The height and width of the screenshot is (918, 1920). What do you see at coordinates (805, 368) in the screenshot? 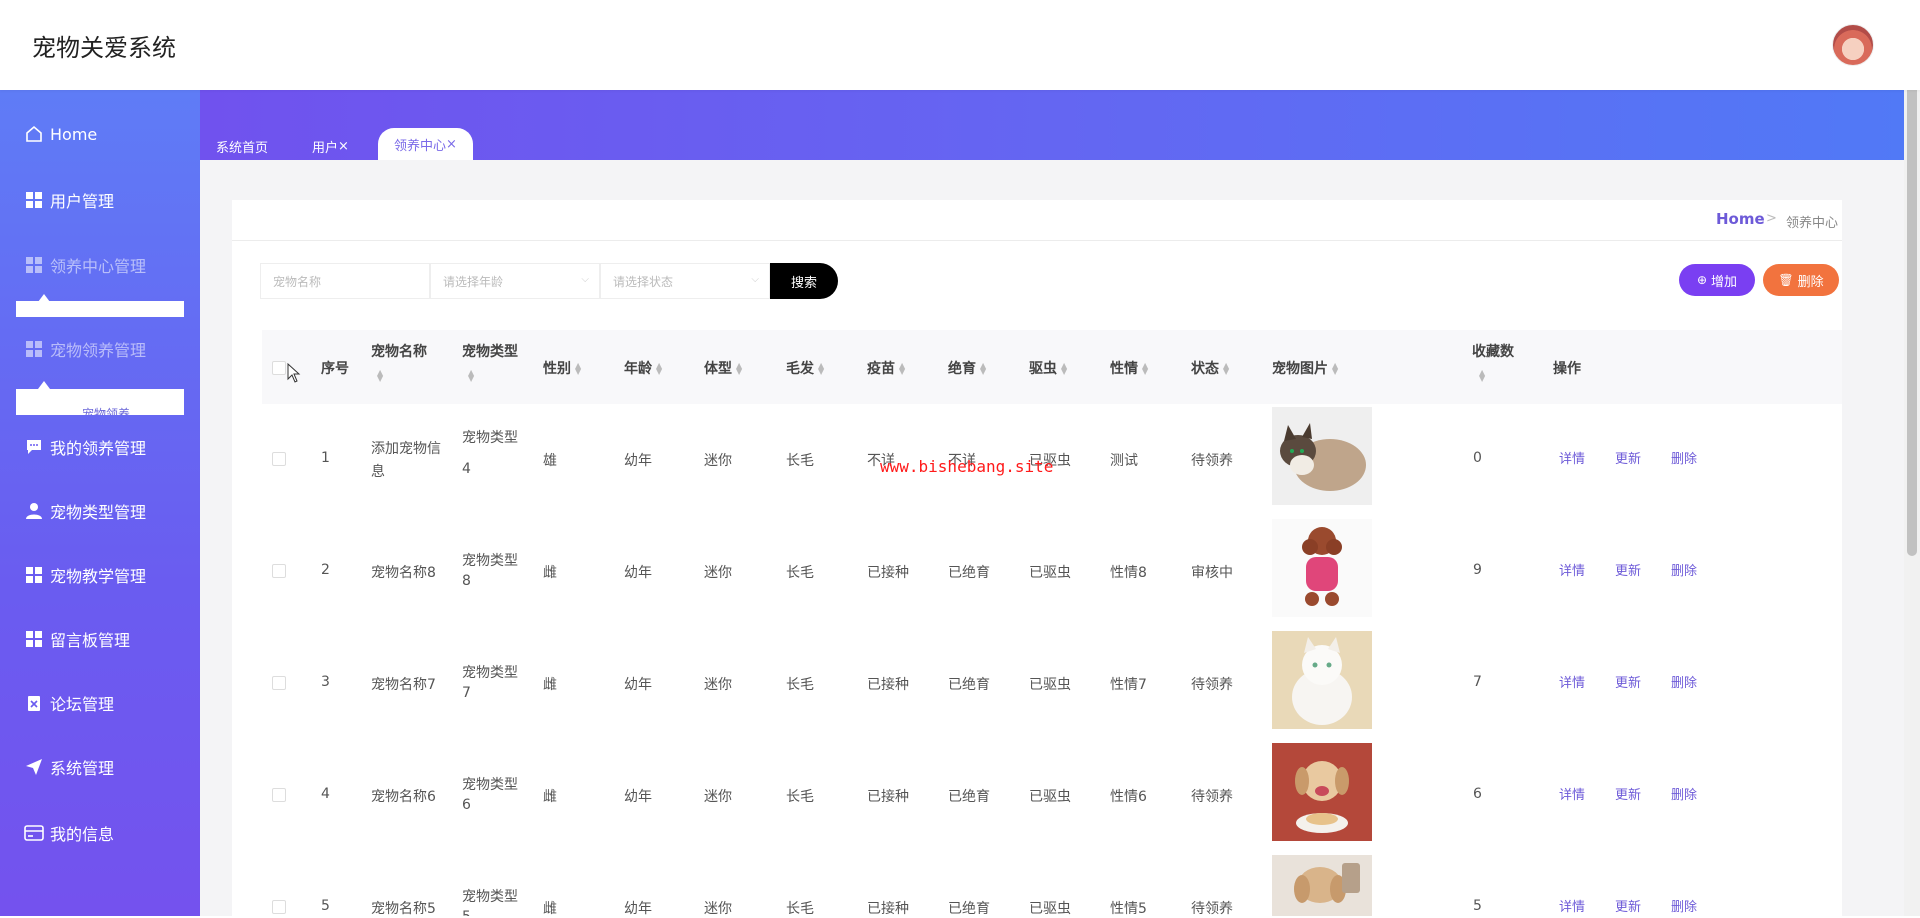
I see `column-header-fur: 毛发 ▲ ▼` at bounding box center [805, 368].